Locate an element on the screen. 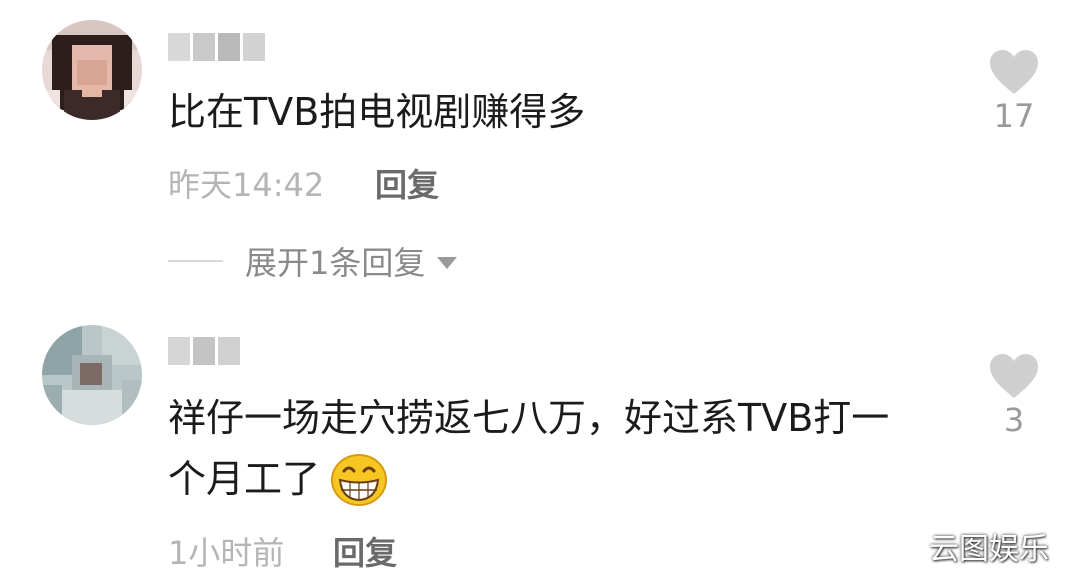 Image resolution: width=1065 pixels, height=586 pixels. like-button: 3 is located at coordinates (1014, 396).